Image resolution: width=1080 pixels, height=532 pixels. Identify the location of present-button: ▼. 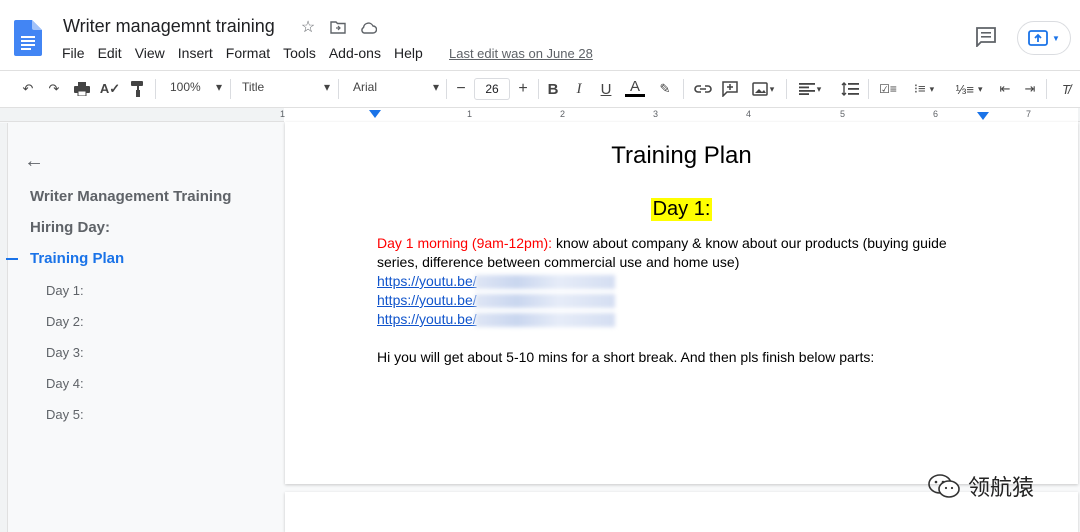
(1044, 38).